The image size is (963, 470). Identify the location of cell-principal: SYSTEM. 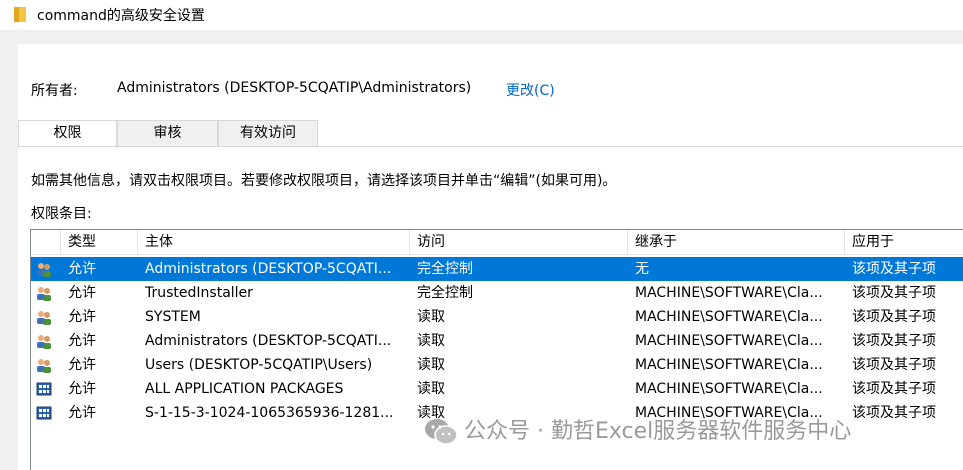
(173, 317).